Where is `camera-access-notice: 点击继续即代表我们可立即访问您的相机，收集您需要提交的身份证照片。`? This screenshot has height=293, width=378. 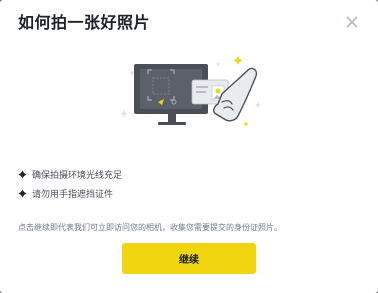 camera-access-notice: 点击继续即代表我们可立即访问您的相机，收集您需要提交的身份证照片。 is located at coordinates (150, 227).